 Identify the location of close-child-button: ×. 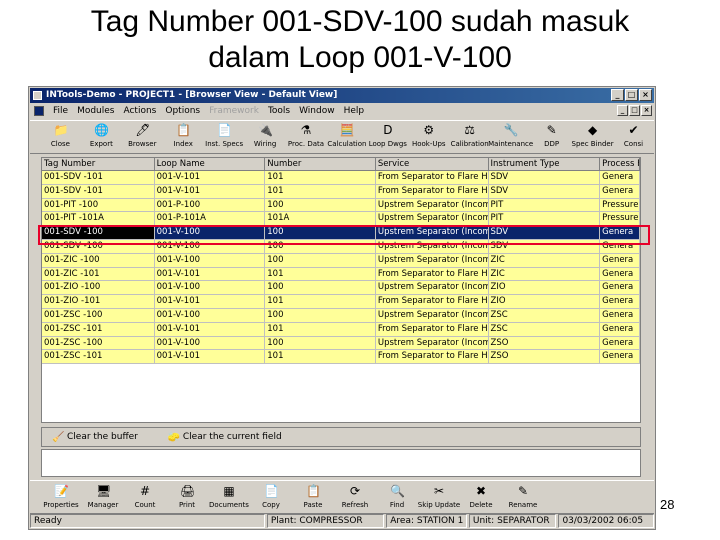
(646, 110).